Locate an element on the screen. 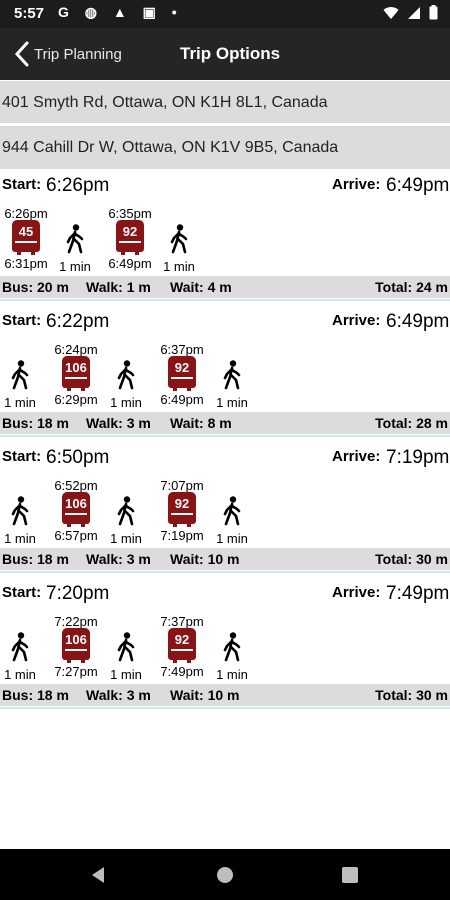 This screenshot has height=900, width=450. bus-depart-time: 7:07pm is located at coordinates (182, 485).